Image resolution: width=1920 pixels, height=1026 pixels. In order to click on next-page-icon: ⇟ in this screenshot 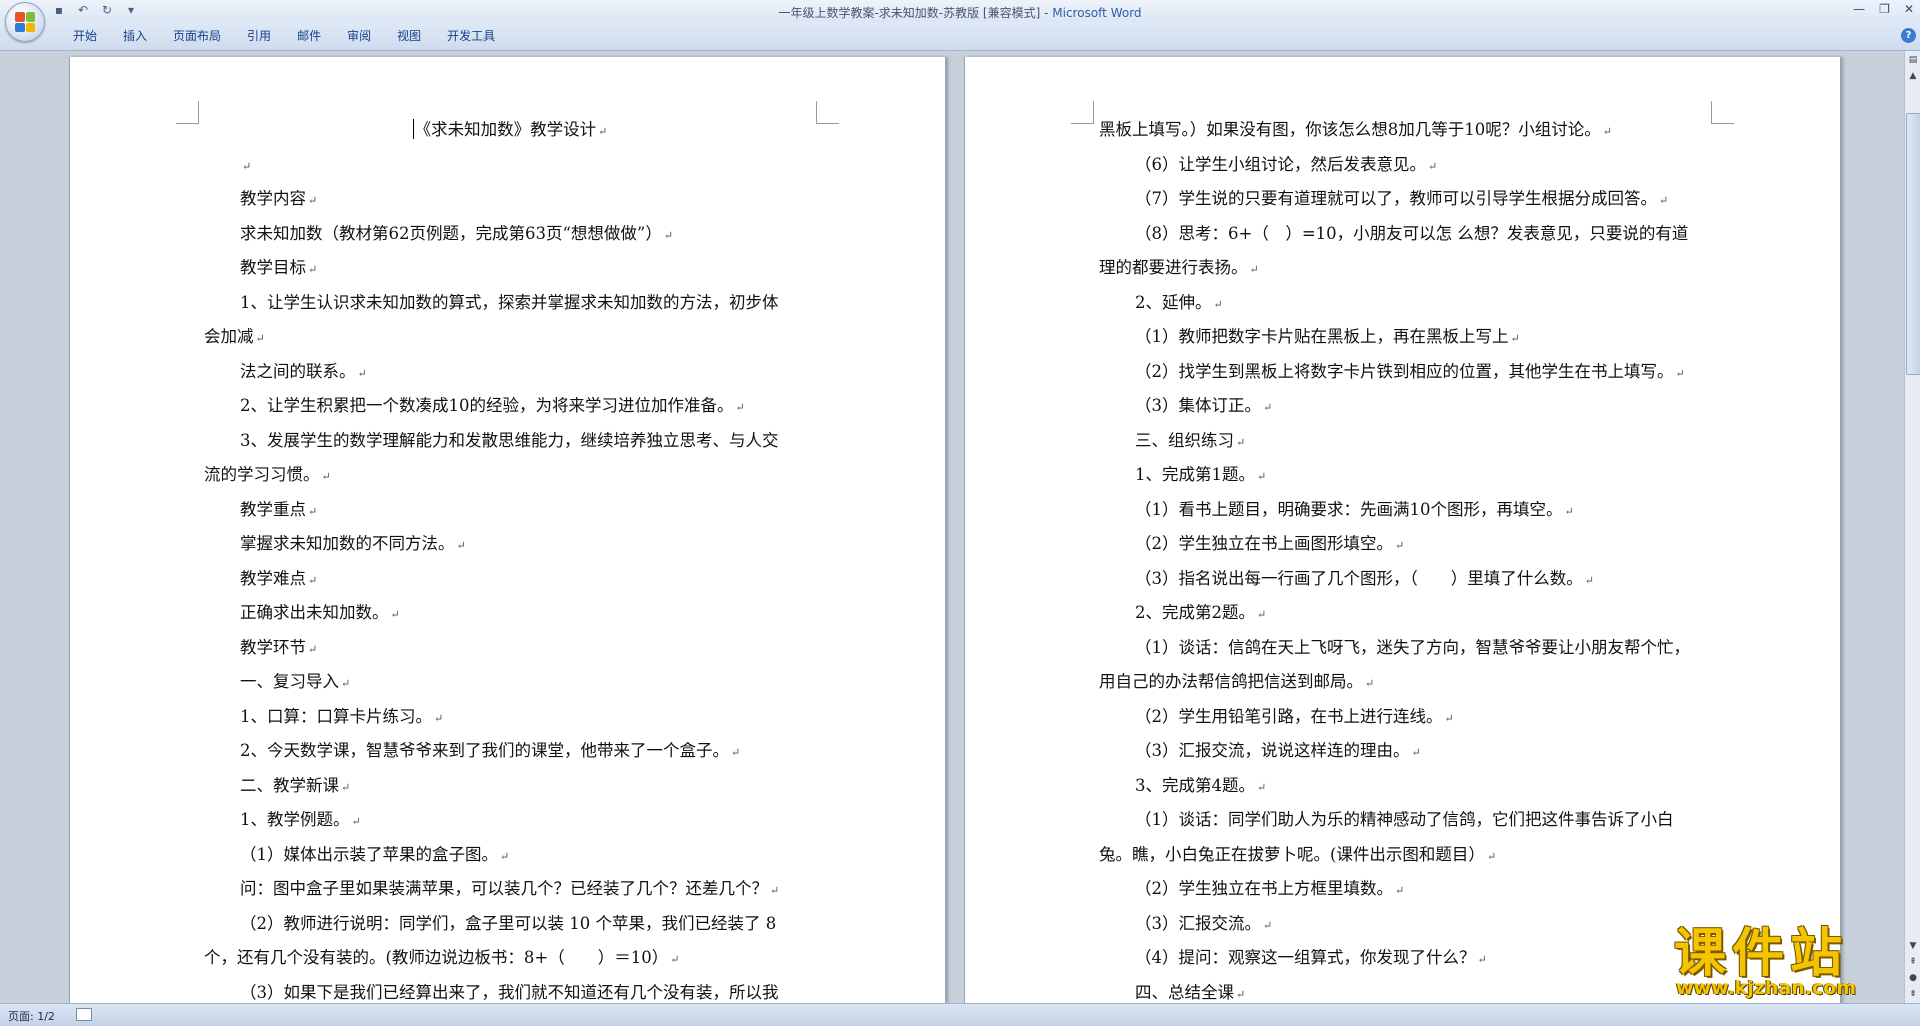, I will do `click(1913, 994)`.